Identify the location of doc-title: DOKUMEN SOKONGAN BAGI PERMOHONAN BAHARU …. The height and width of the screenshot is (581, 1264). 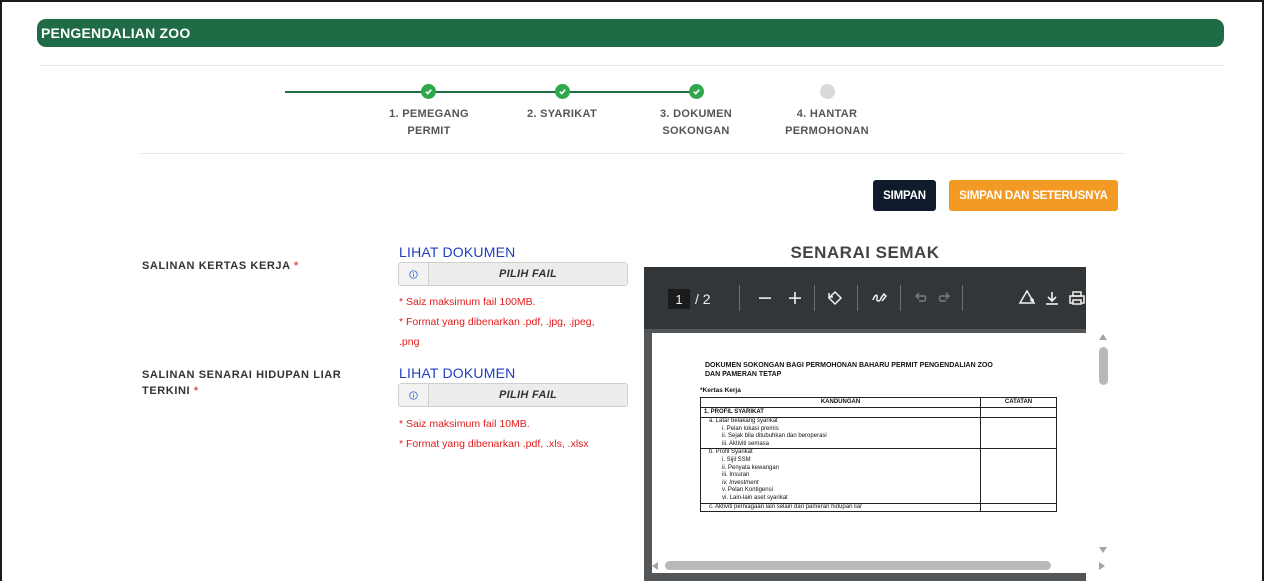
(885, 370).